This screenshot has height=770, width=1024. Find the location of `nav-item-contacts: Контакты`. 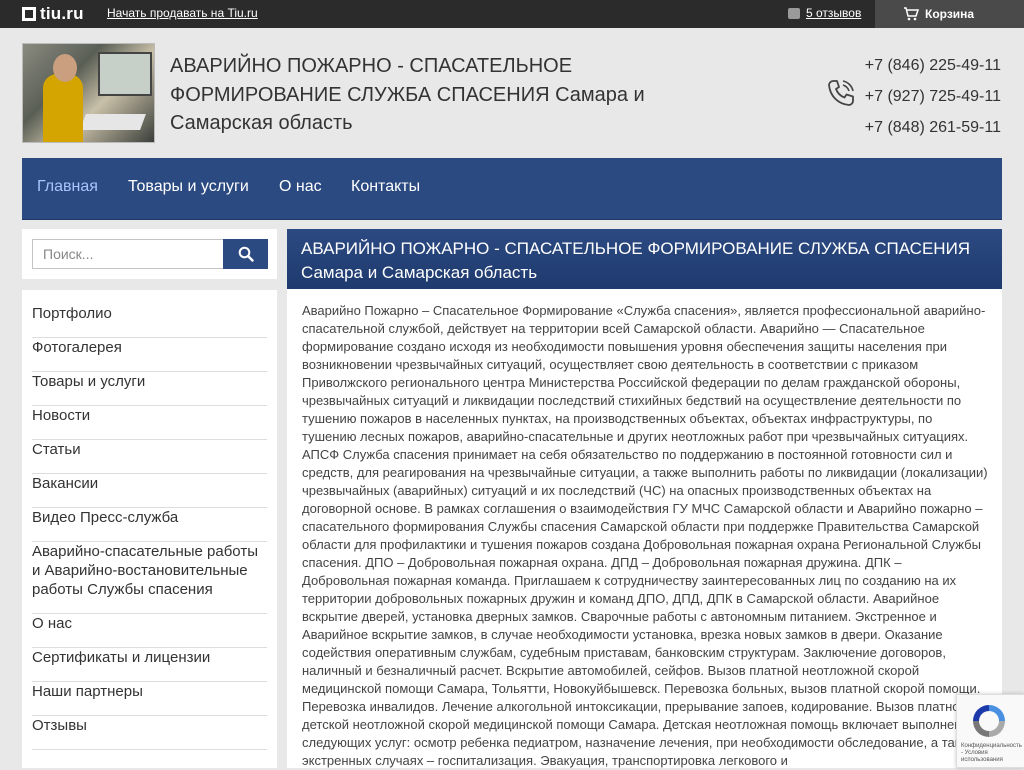

nav-item-contacts: Контакты is located at coordinates (385, 187).